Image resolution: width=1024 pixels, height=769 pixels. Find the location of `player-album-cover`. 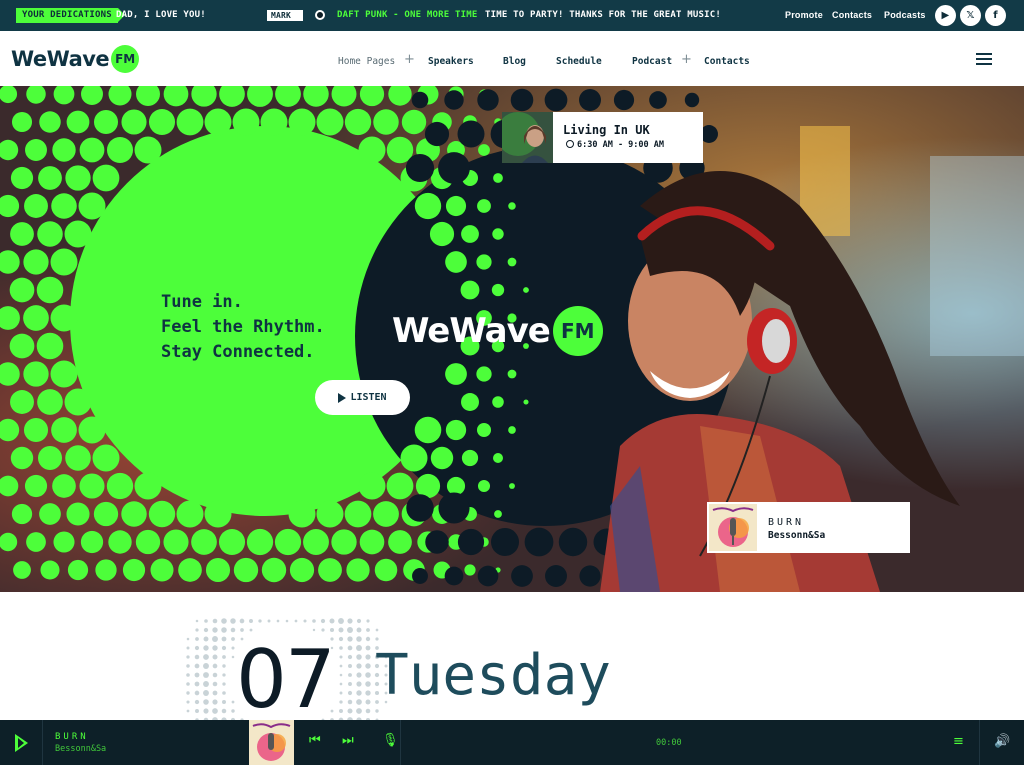

player-album-cover is located at coordinates (271, 742).